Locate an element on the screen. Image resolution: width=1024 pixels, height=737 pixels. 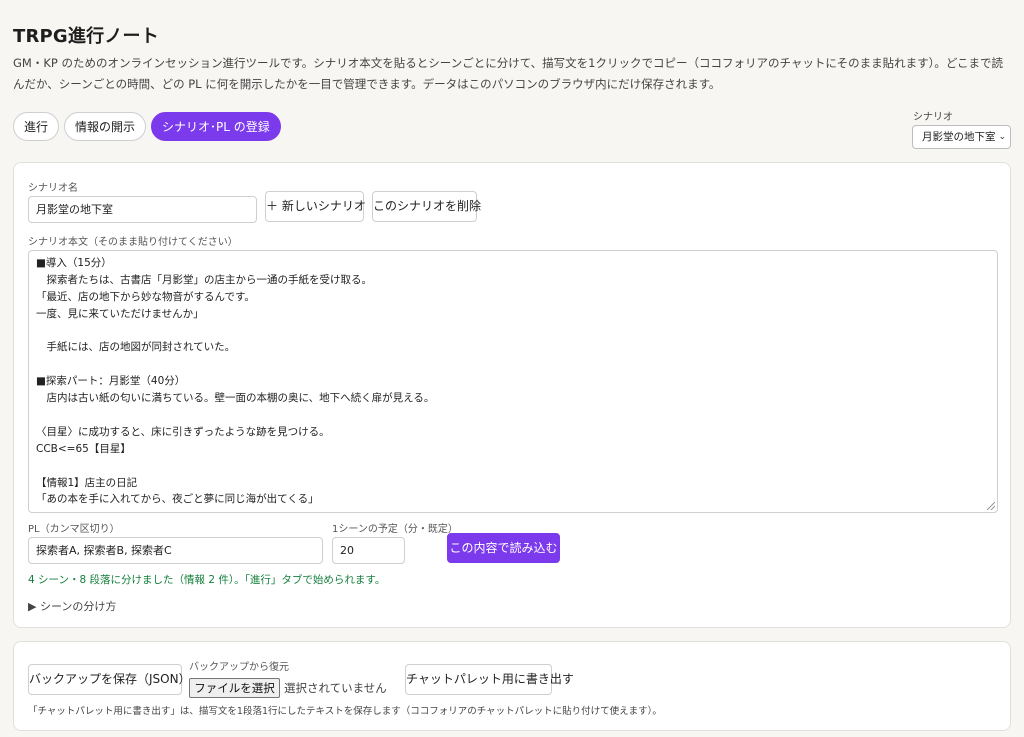
scenario-name-input: 月影堂の地下室 is located at coordinates (142, 209).